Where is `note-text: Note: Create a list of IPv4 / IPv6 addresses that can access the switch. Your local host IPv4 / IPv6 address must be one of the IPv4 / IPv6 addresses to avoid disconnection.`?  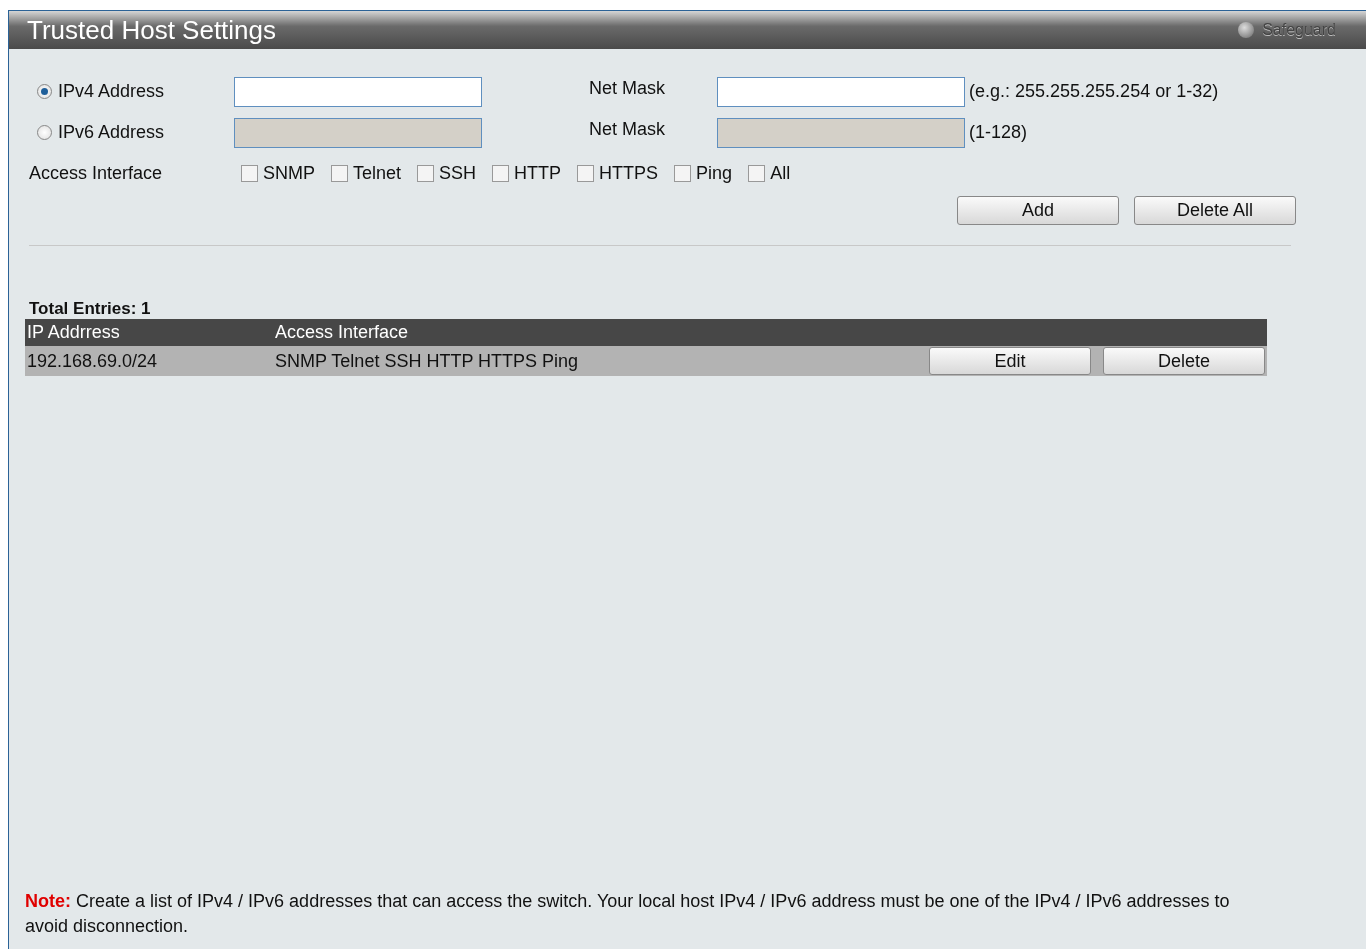
note-text: Note: Create a list of IPv4 / IPv6 addresses that can access the switch. Your local host IPv4 / IPv6 address must be one of the IPv4 / IPv6 addresses to avoid disconnection. is located at coordinates (628, 914).